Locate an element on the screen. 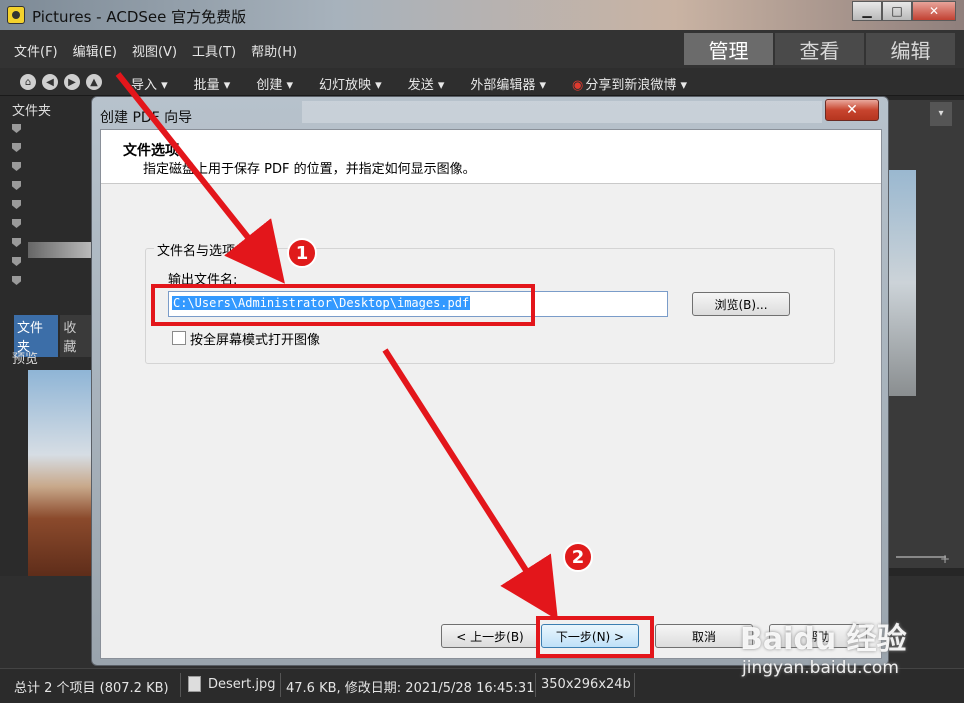 This screenshot has height=703, width=964. share-weibo-button: ◉ 分享到新浪微博 ▾ is located at coordinates (629, 83).